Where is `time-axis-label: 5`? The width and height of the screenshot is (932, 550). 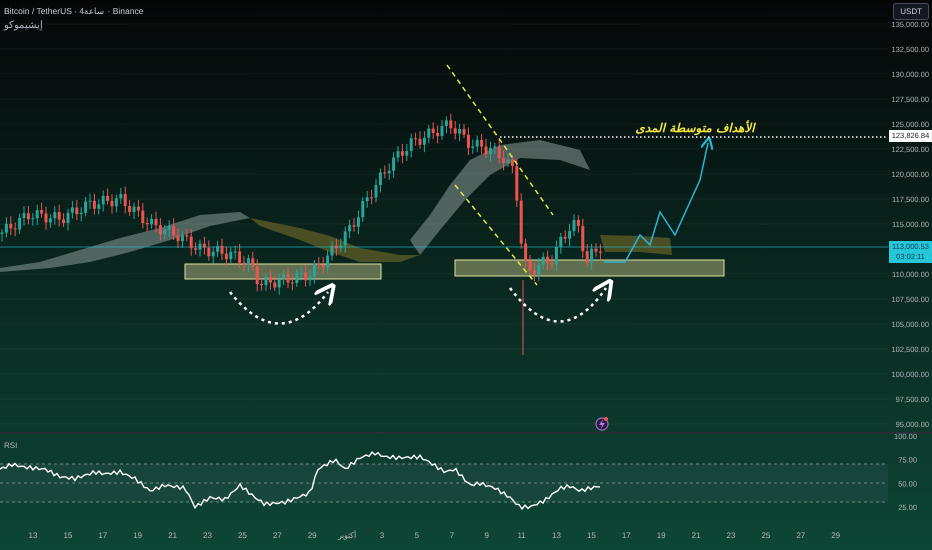
time-axis-label: 5 is located at coordinates (417, 535).